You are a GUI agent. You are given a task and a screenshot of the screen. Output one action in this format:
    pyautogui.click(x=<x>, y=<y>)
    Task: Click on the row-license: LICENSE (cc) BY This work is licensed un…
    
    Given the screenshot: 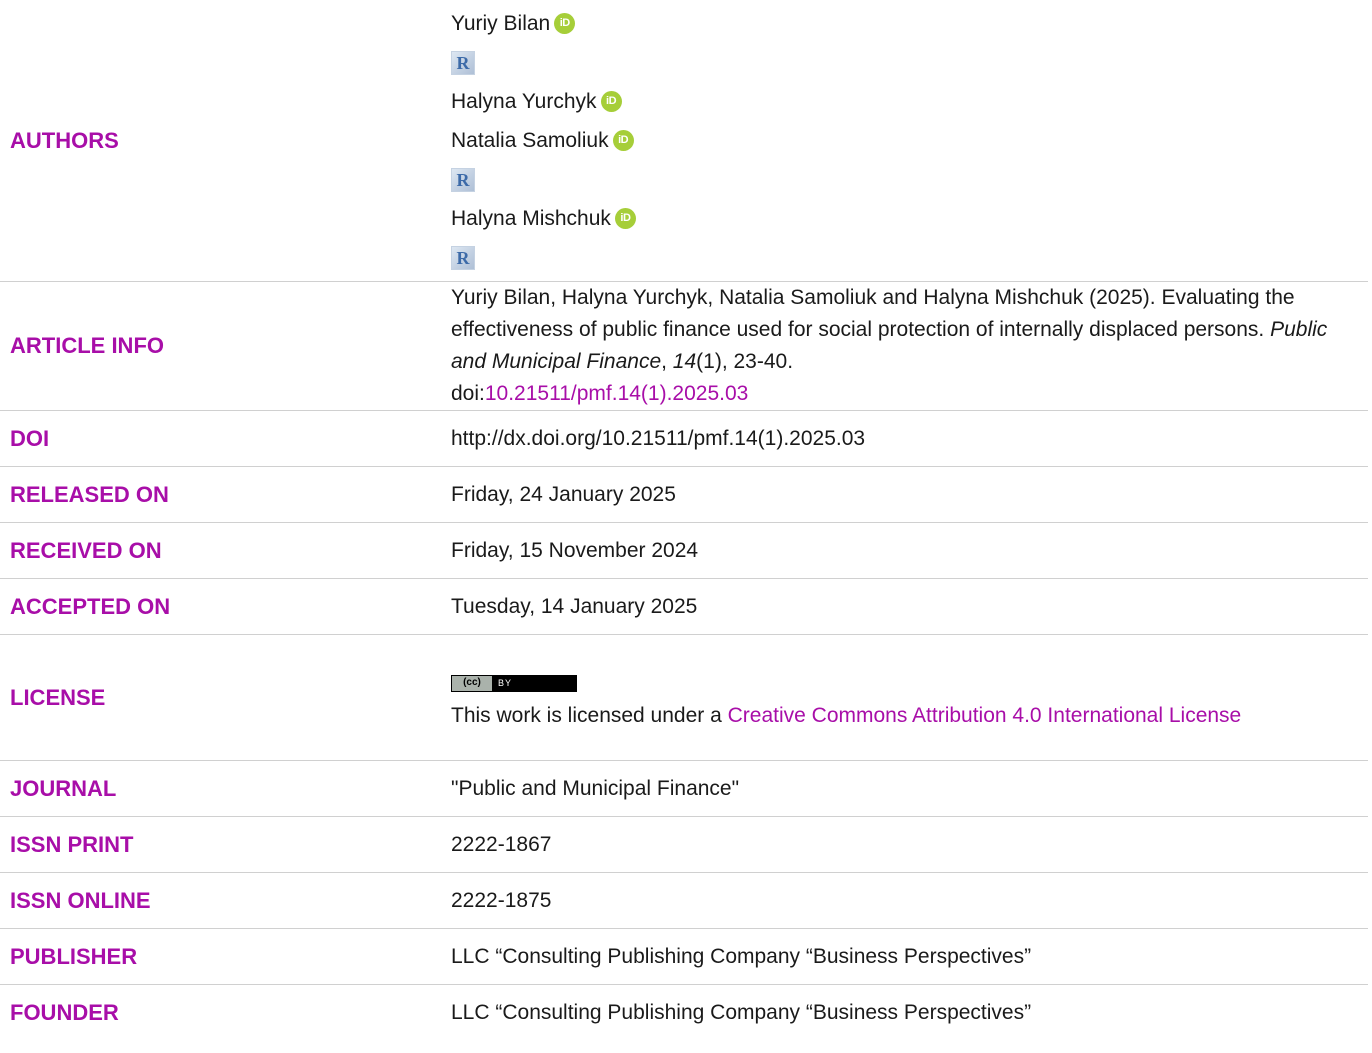 What is the action you would take?
    pyautogui.click(x=684, y=697)
    